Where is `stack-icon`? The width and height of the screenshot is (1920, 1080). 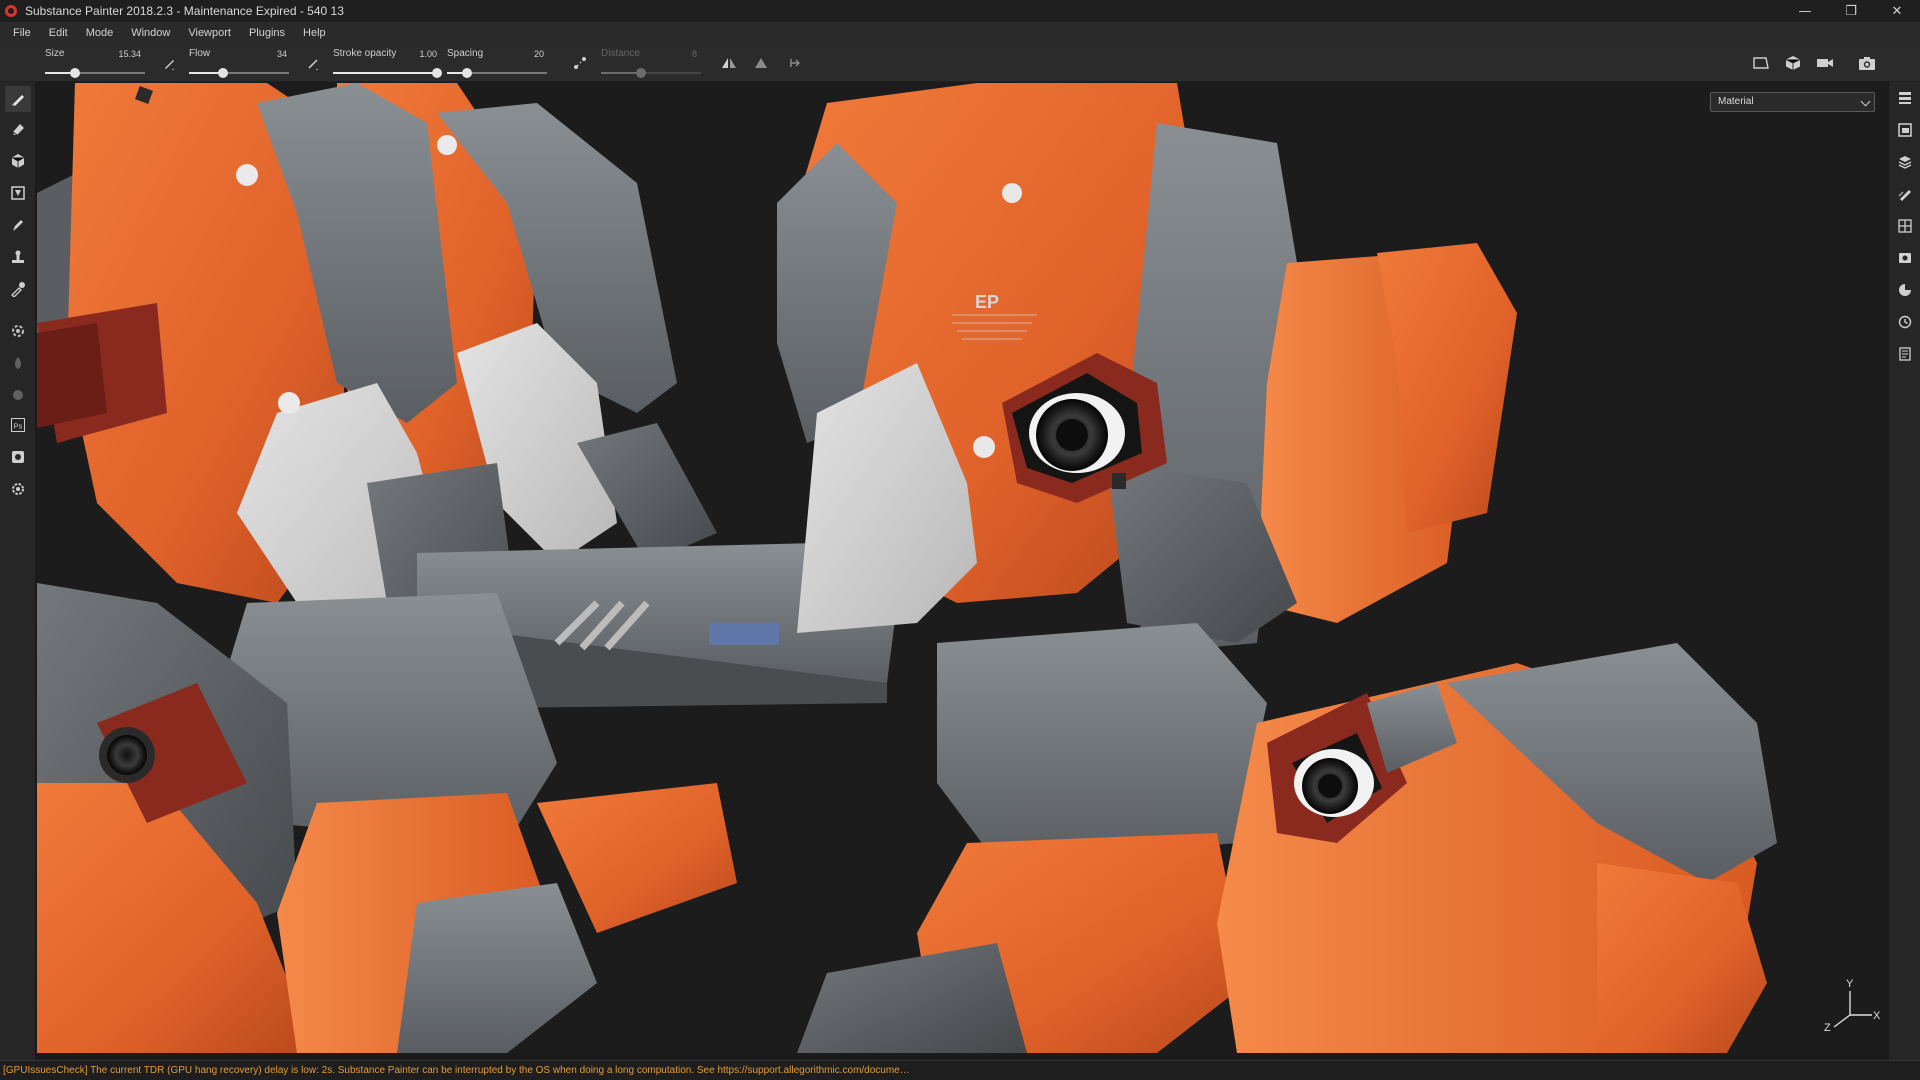 stack-icon is located at coordinates (1905, 162).